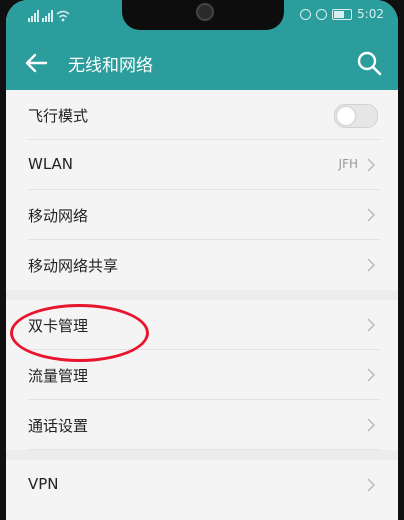 This screenshot has height=520, width=404. Describe the element at coordinates (348, 164) in the screenshot. I see `wlan-network-name: JFH` at that location.